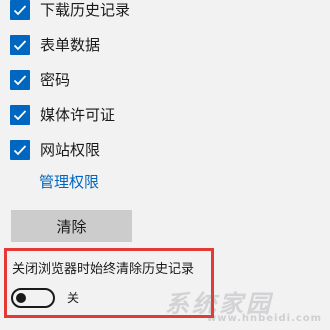 The height and width of the screenshot is (330, 330). Describe the element at coordinates (55, 80) in the screenshot. I see `checkbox-label: 密码` at that location.